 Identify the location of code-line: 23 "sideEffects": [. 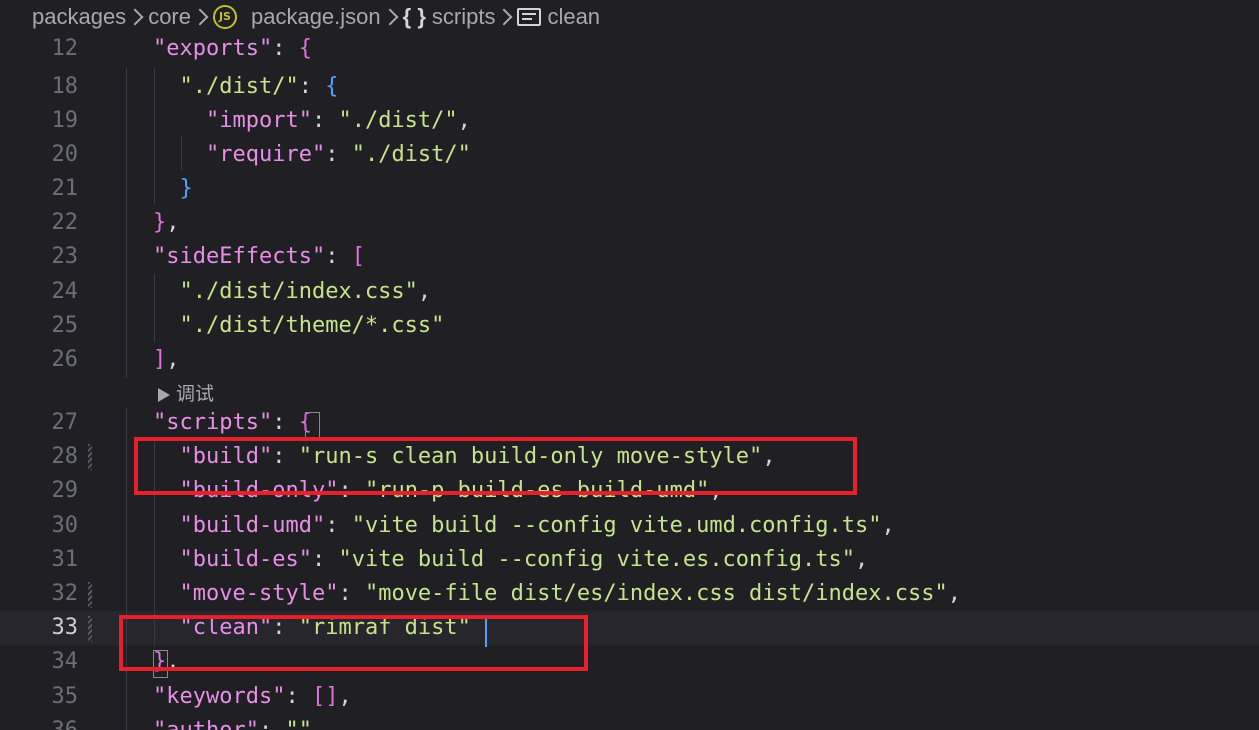
(629, 257).